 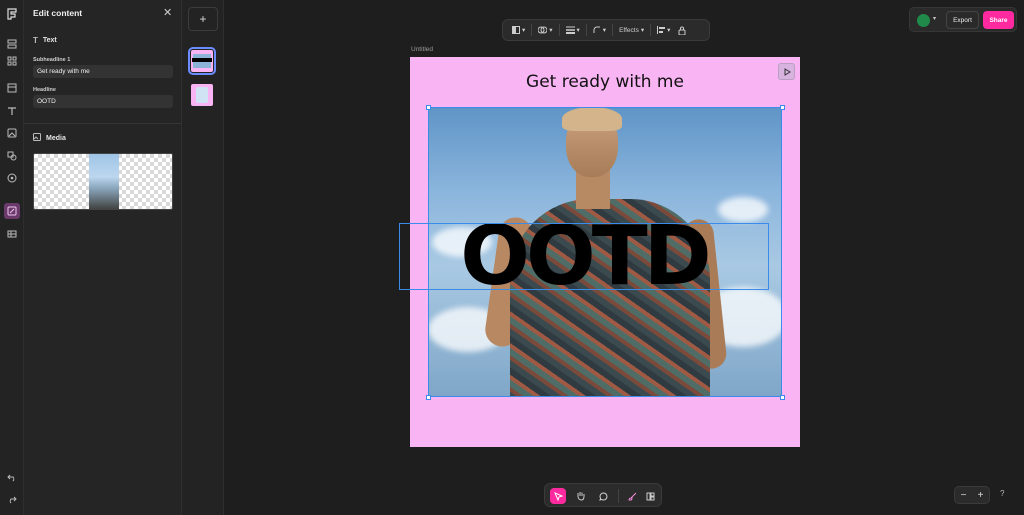 I want to click on mask-button: ▾, so click(x=545, y=30).